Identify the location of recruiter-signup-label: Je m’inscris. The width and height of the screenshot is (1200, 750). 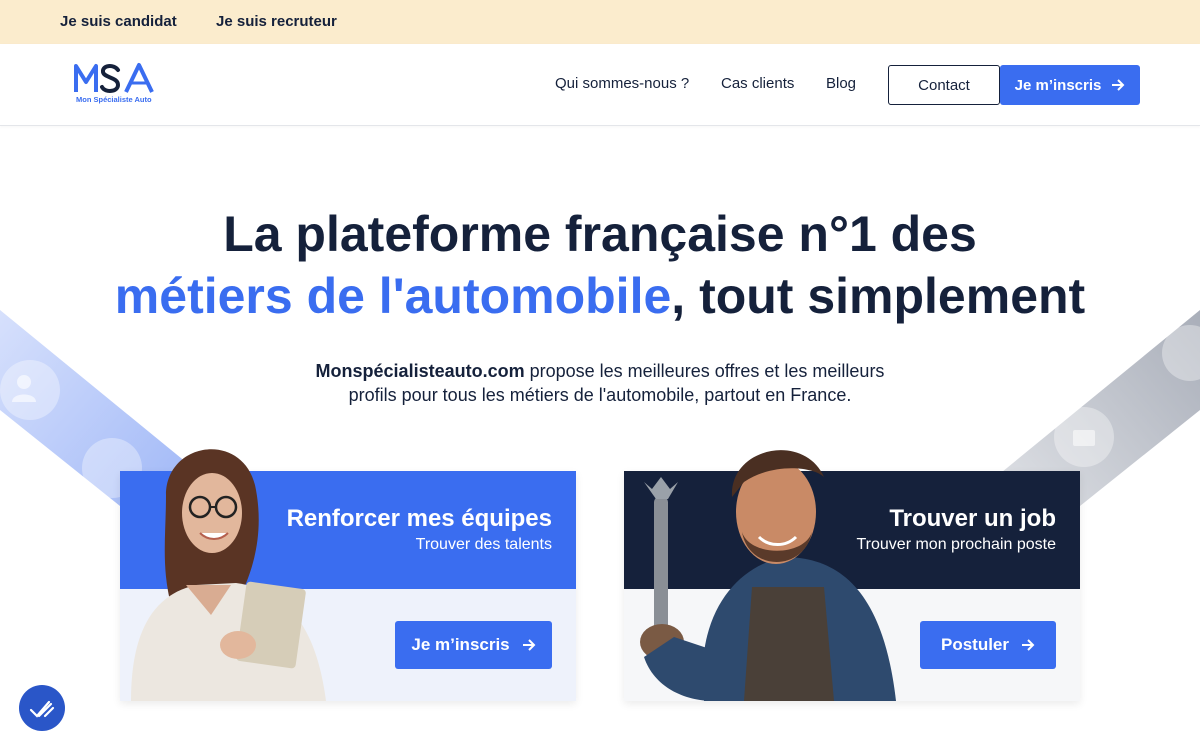
(460, 644).